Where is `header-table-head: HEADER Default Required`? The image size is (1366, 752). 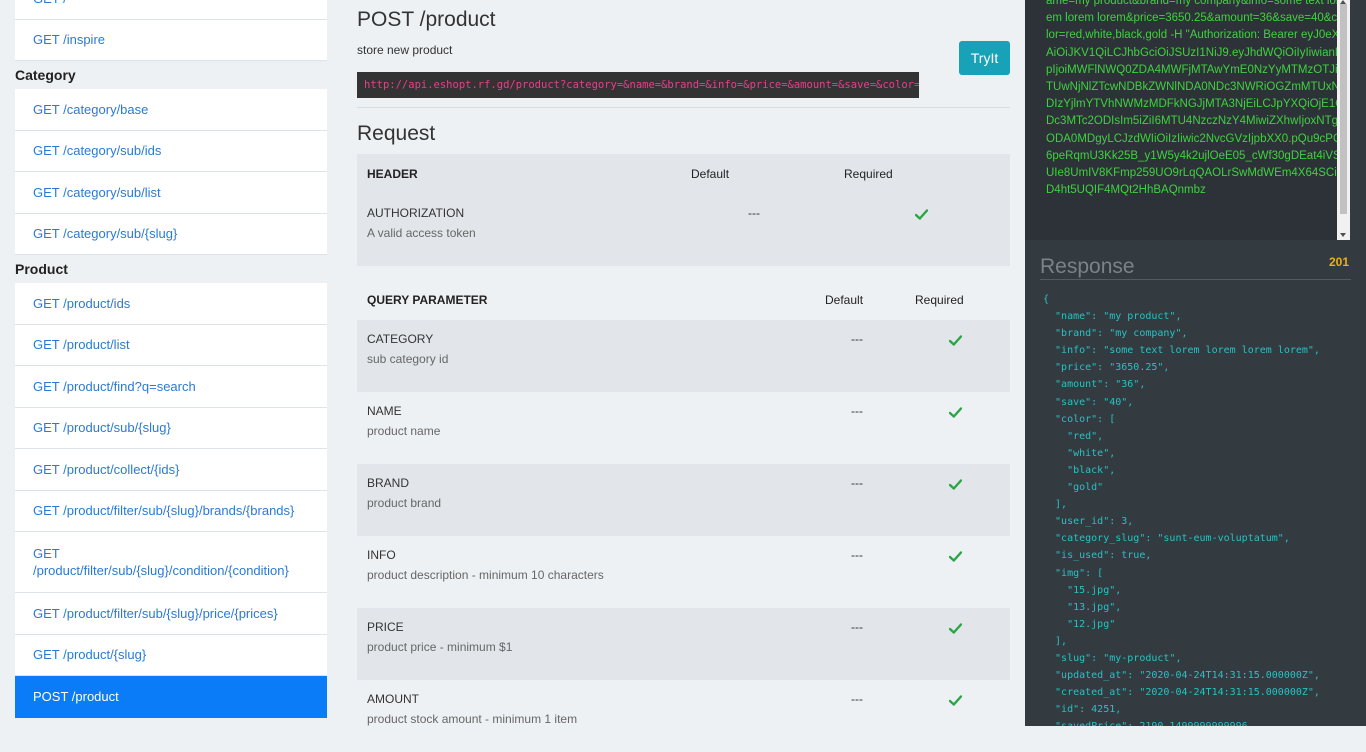 header-table-head: HEADER Default Required is located at coordinates (683, 174).